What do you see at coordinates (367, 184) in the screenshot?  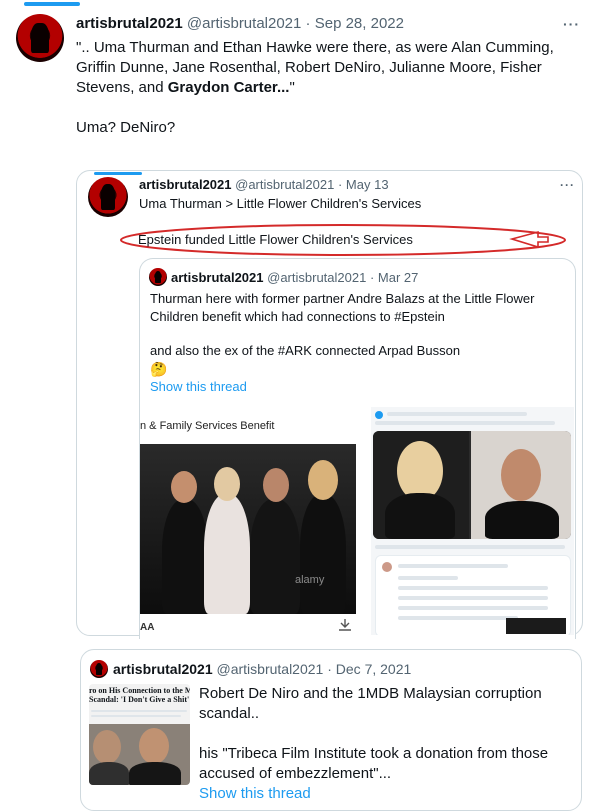 I see `tweet-date: May 13` at bounding box center [367, 184].